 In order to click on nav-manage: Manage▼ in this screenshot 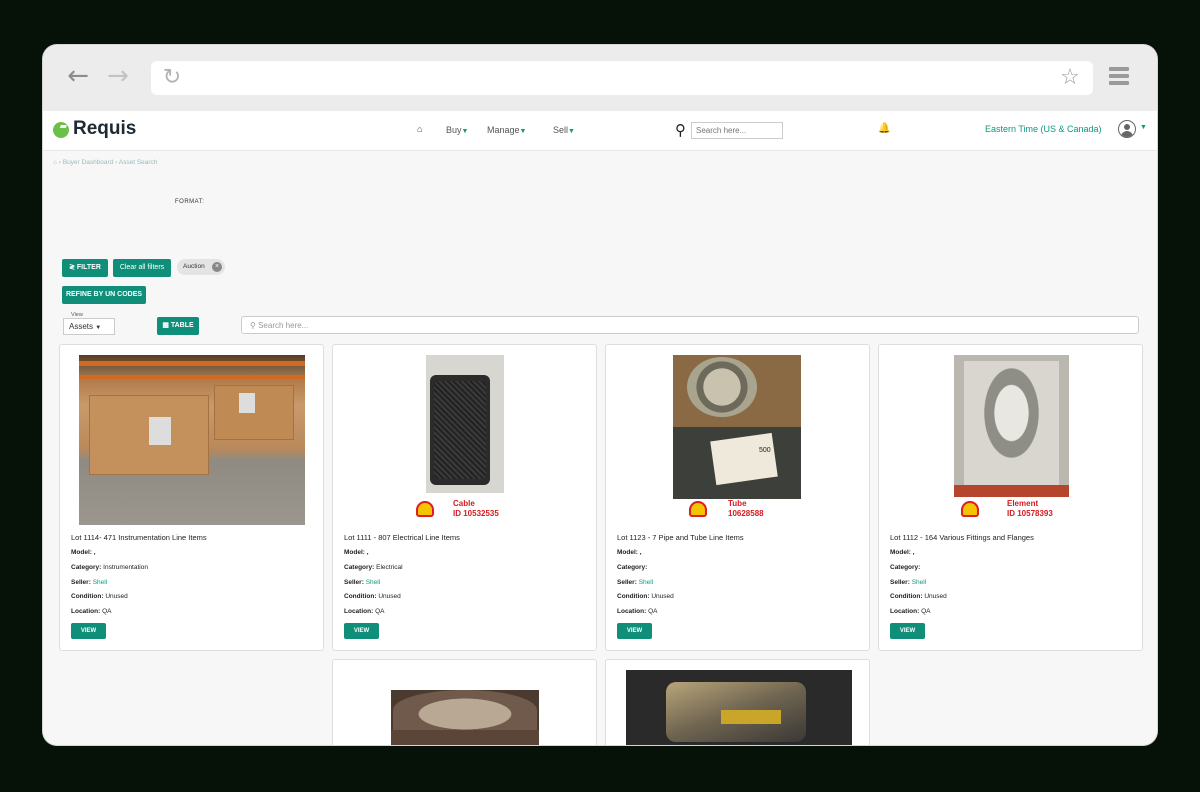, I will do `click(506, 130)`.